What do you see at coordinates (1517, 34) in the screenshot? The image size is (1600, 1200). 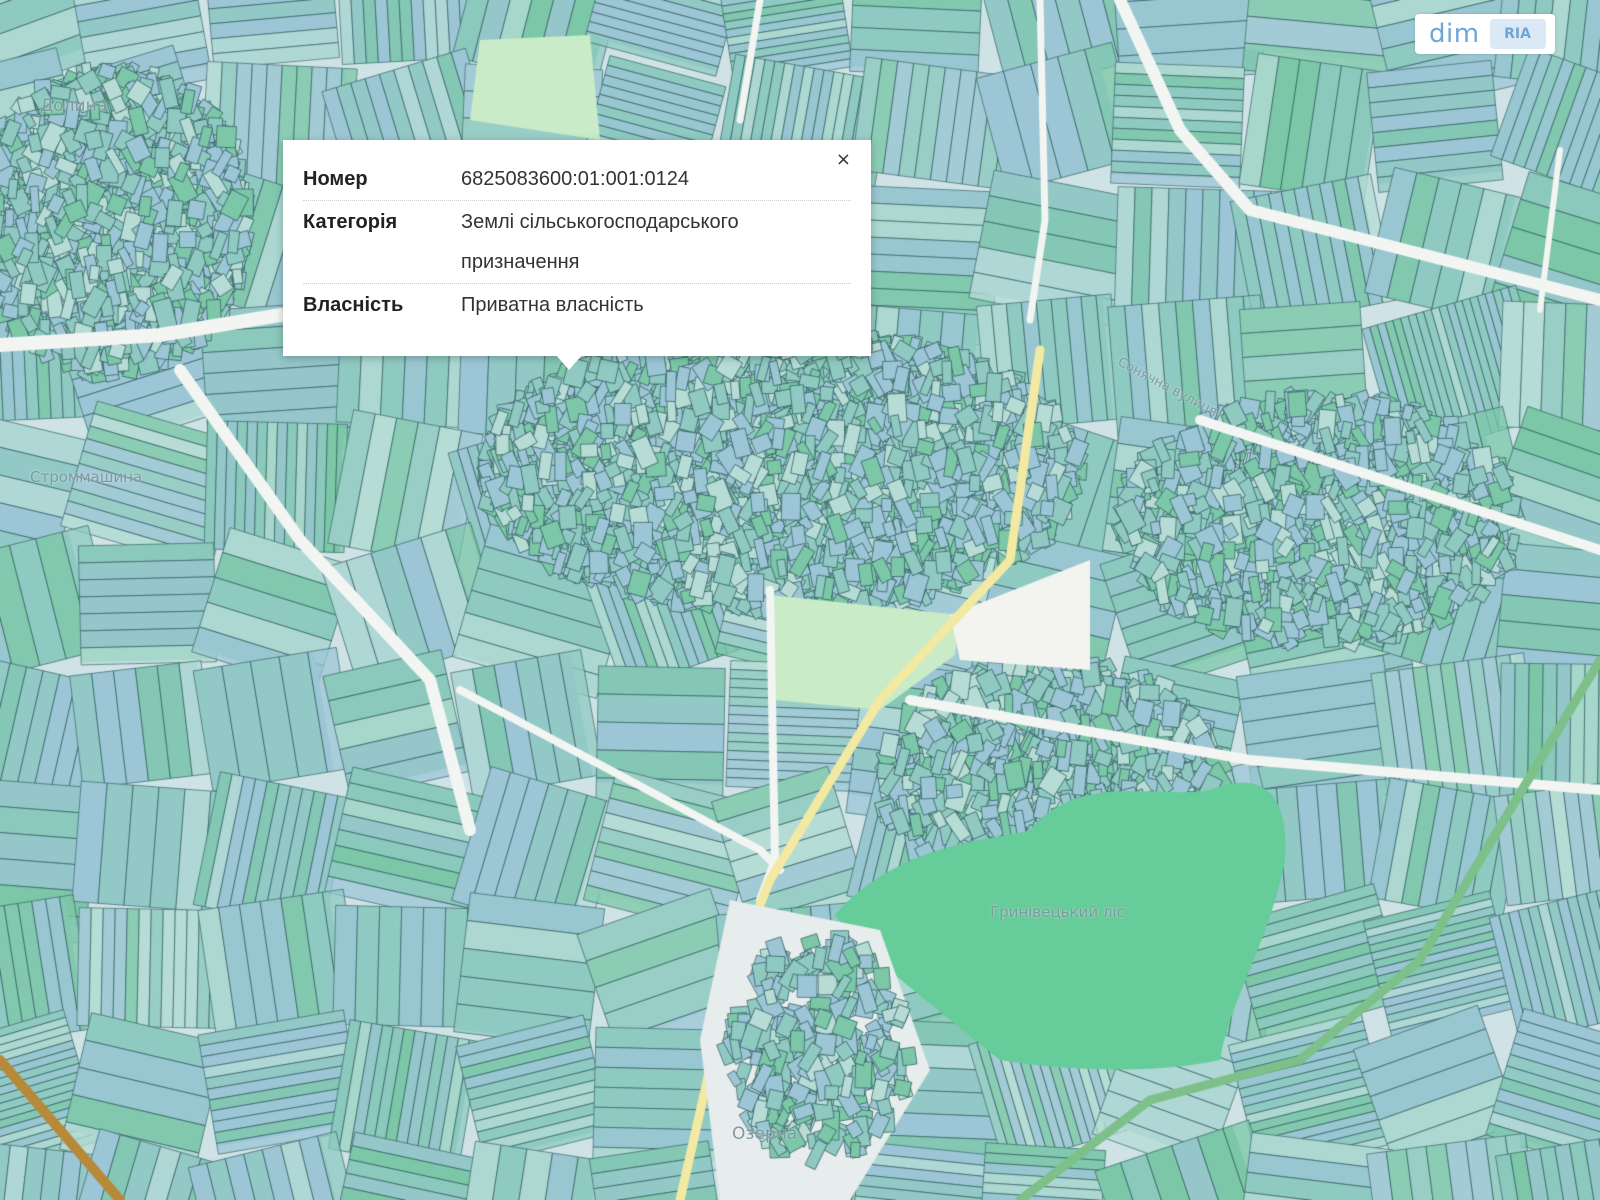 I see `logo-badge: RIA` at bounding box center [1517, 34].